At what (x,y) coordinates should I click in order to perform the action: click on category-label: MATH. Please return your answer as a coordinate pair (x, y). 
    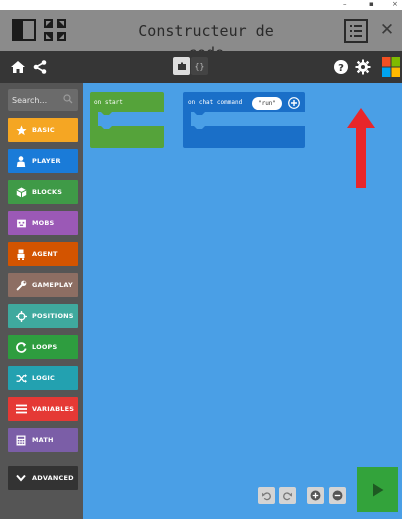
    Looking at the image, I should click on (43, 440).